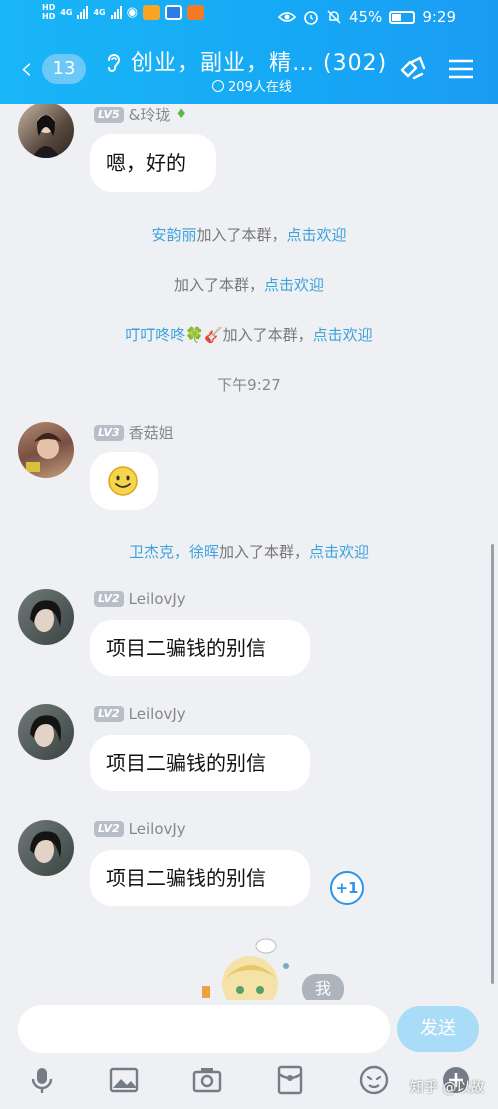 The width and height of the screenshot is (498, 1109). I want to click on online-indicator: 209人在线, so click(252, 85).